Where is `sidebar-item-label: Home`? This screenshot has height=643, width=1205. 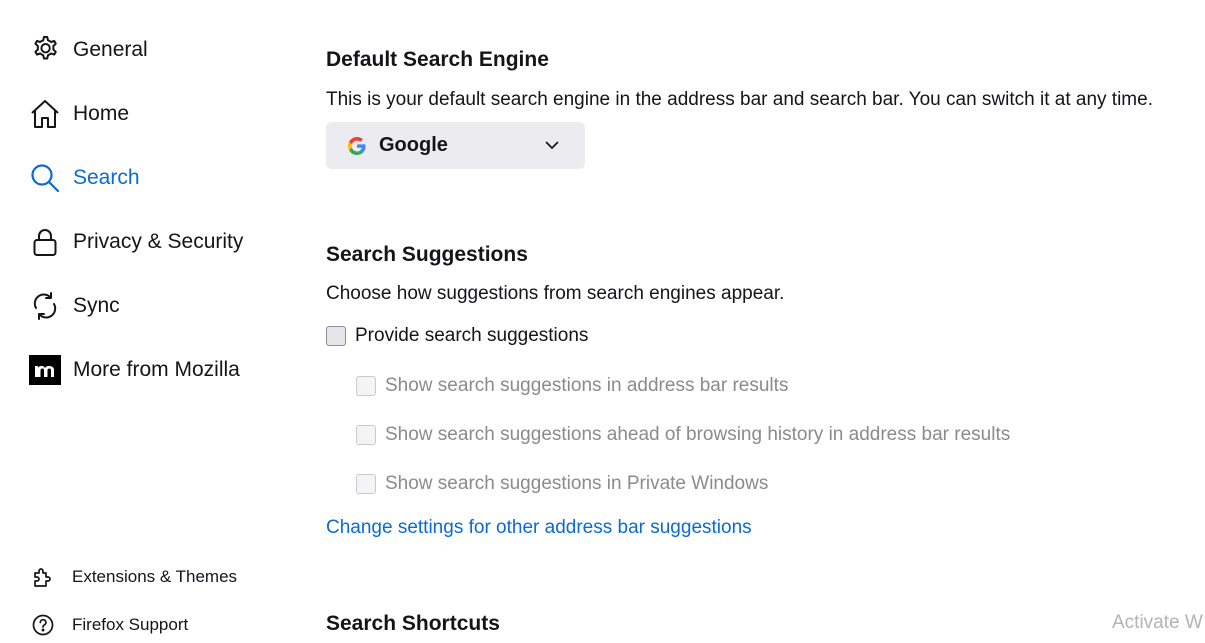 sidebar-item-label: Home is located at coordinates (101, 113).